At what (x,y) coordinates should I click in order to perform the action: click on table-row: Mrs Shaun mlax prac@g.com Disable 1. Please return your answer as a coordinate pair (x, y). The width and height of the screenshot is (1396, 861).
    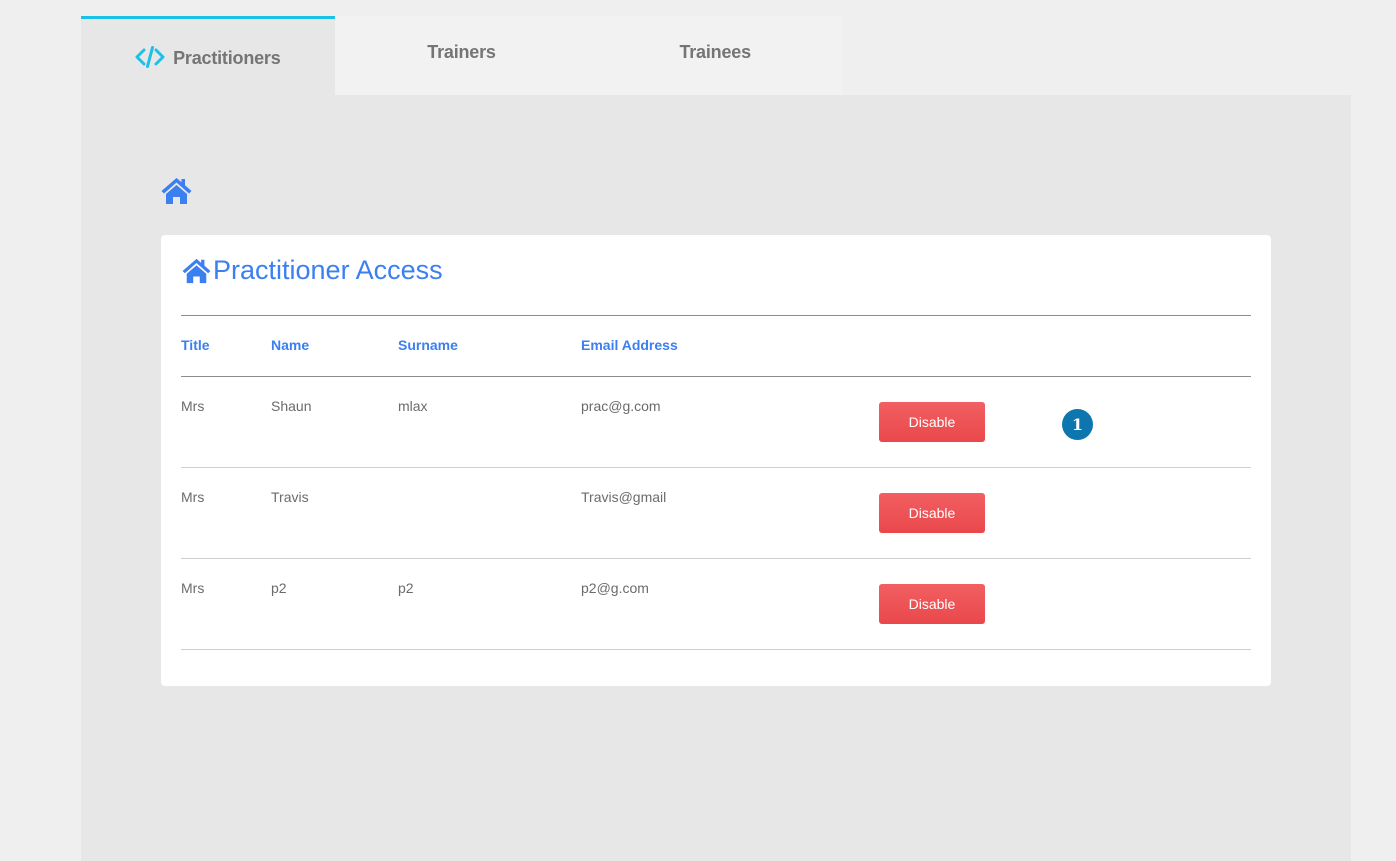
    Looking at the image, I should click on (716, 422).